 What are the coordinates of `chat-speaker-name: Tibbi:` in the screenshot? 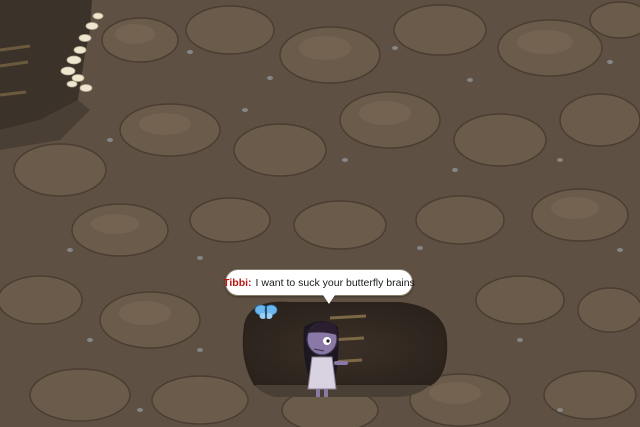 It's located at (237, 282).